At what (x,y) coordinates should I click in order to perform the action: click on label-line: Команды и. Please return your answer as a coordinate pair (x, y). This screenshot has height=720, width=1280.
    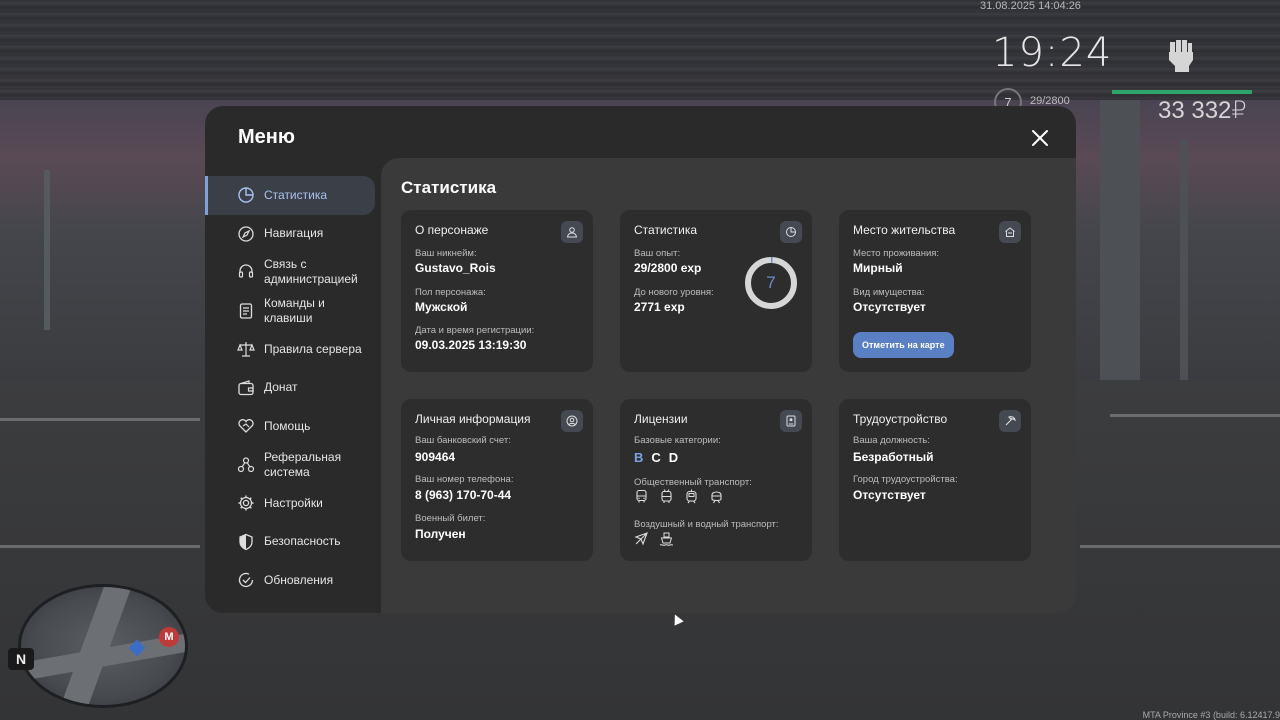
    Looking at the image, I should click on (294, 302).